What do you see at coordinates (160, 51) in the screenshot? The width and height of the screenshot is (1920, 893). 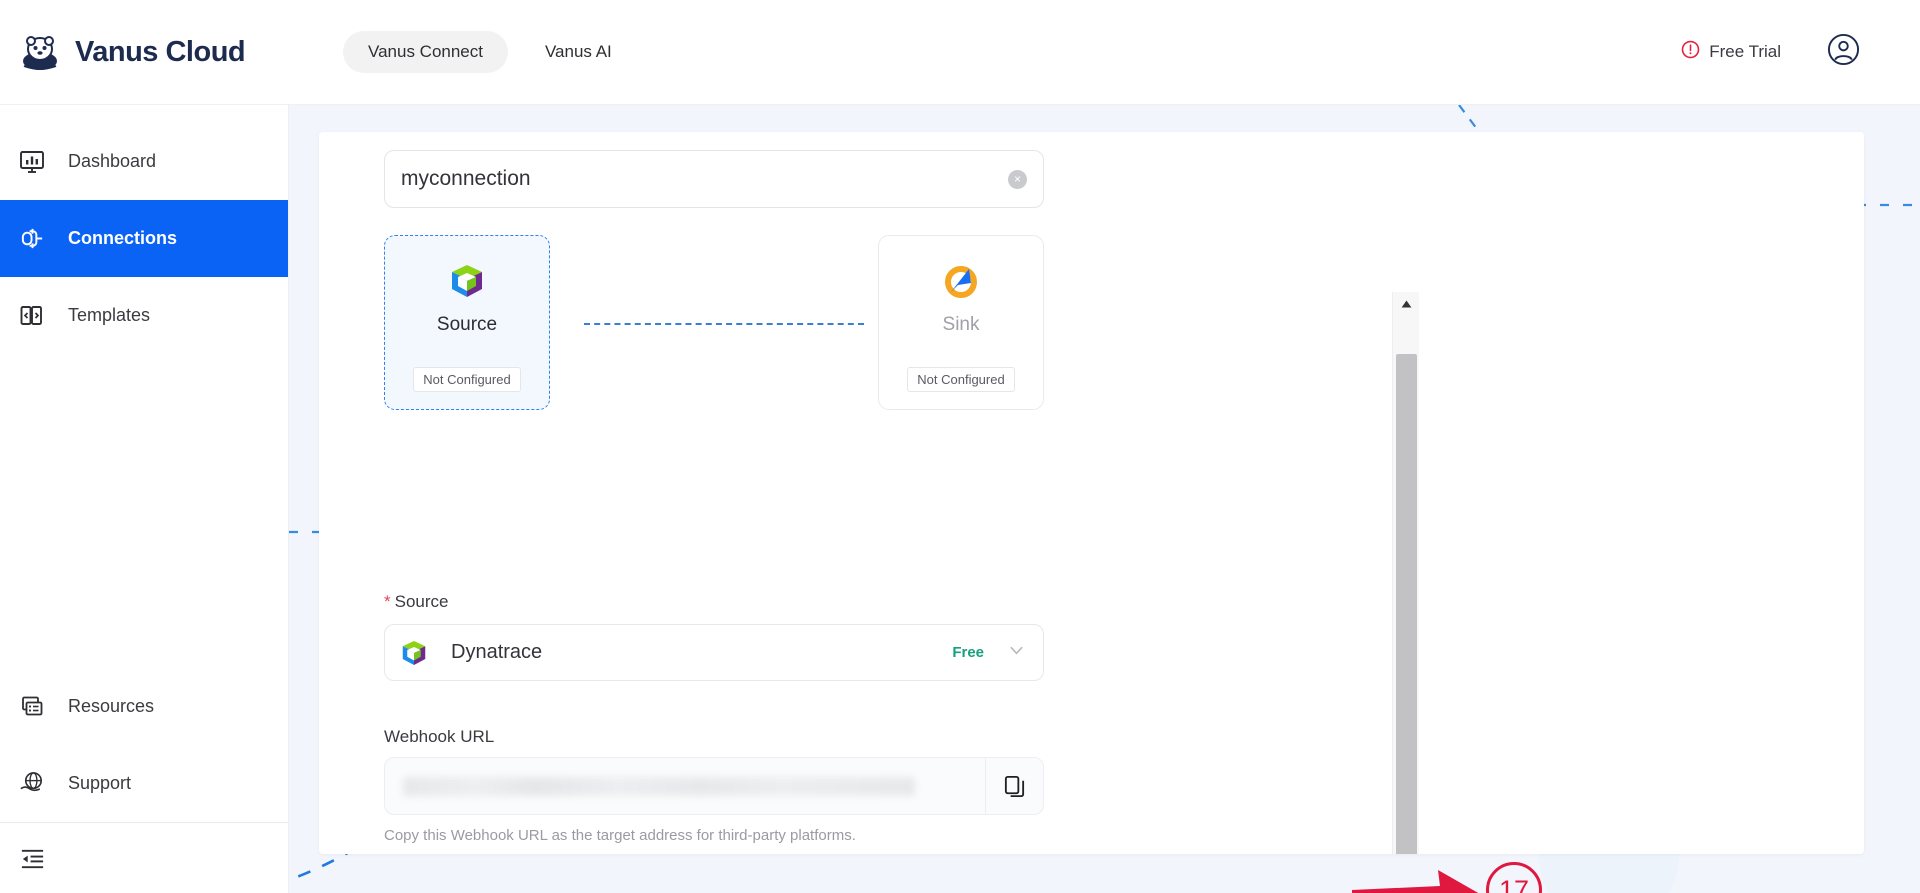 I see `brand-name: Vanus Cloud` at bounding box center [160, 51].